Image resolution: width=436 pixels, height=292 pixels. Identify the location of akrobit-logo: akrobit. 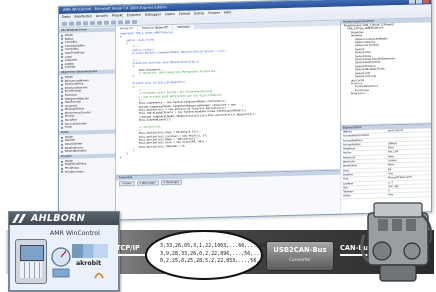
(89, 263).